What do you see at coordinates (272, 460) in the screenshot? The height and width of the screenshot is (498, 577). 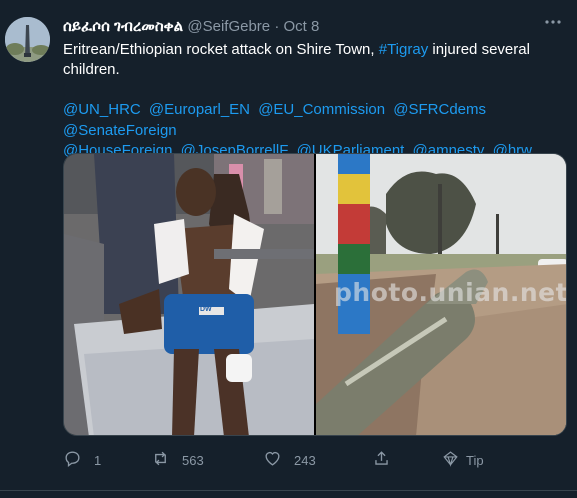 I see `heart-icon` at bounding box center [272, 460].